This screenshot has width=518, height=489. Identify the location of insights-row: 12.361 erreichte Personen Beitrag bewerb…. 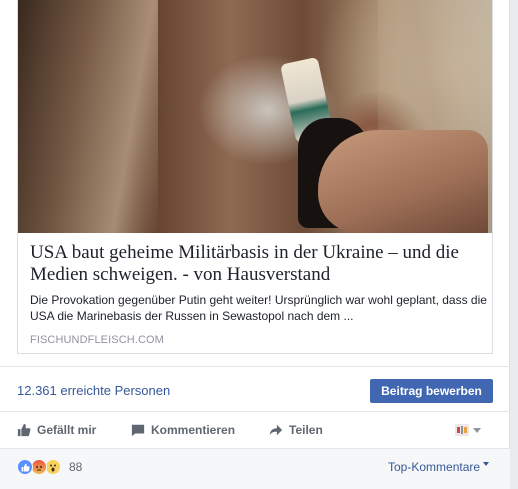
(255, 389).